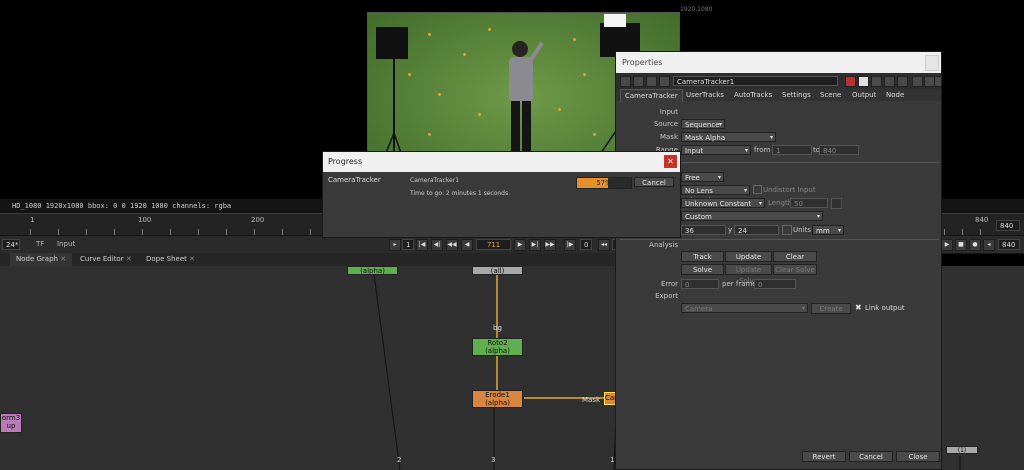 The width and height of the screenshot is (1024, 470). Describe the element at coordinates (864, 95) in the screenshot. I see `tab-output: Output` at that location.